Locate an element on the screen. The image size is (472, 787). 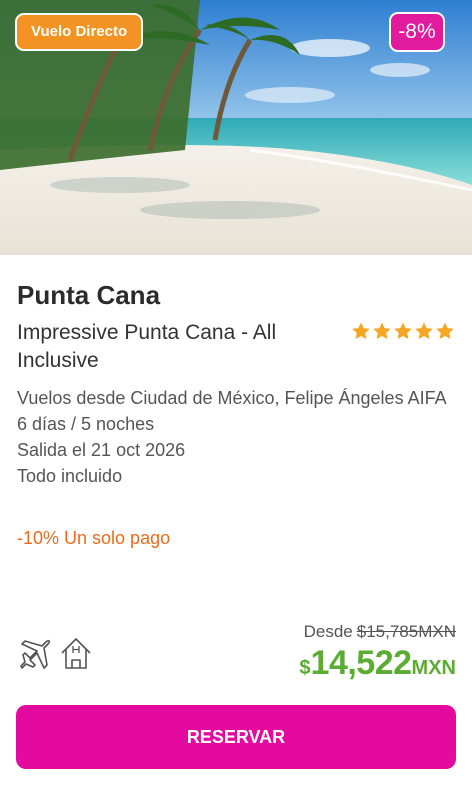
price-amount: 14,522 is located at coordinates (361, 663).